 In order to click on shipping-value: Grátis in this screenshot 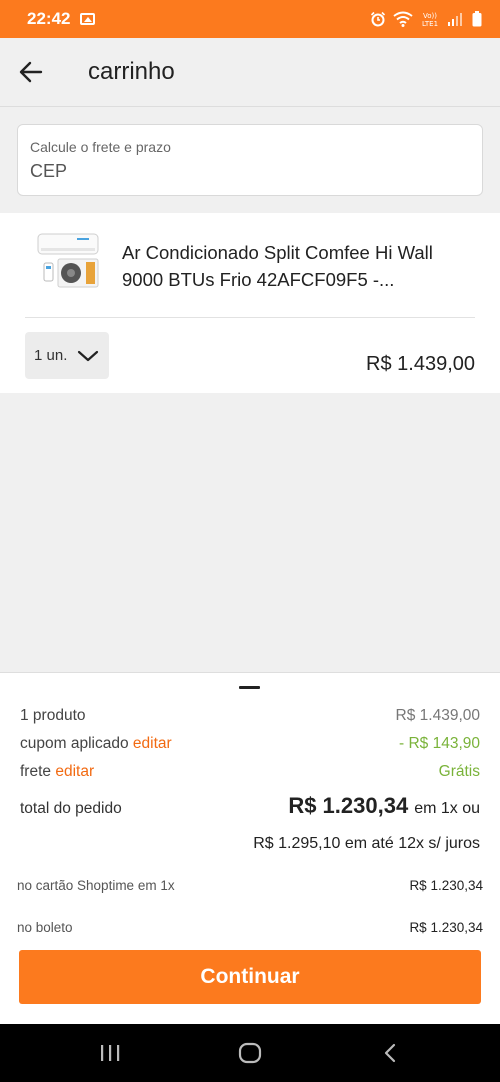, I will do `click(459, 771)`.